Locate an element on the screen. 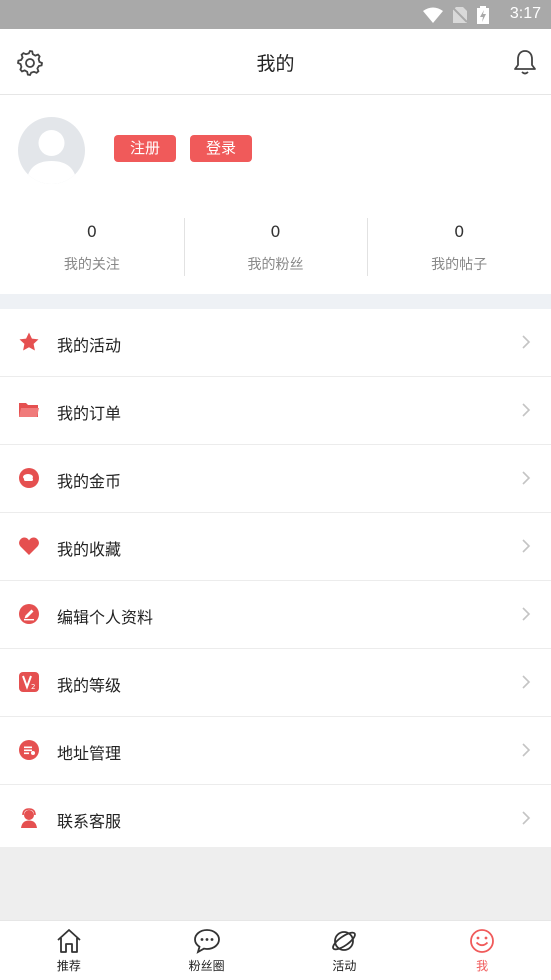 Image resolution: width=551 pixels, height=980 pixels. heart-icon is located at coordinates (29, 546).